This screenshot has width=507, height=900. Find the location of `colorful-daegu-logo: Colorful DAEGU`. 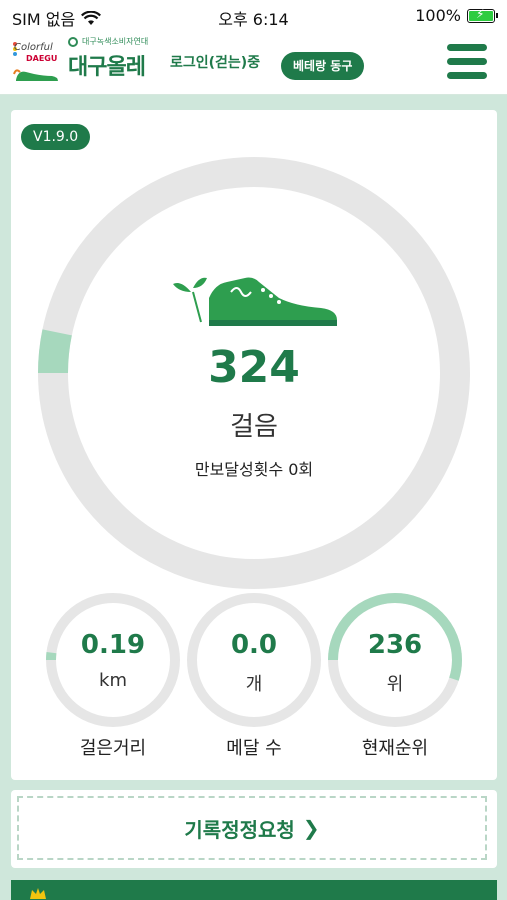

colorful-daegu-logo: Colorful DAEGU is located at coordinates (37, 62).